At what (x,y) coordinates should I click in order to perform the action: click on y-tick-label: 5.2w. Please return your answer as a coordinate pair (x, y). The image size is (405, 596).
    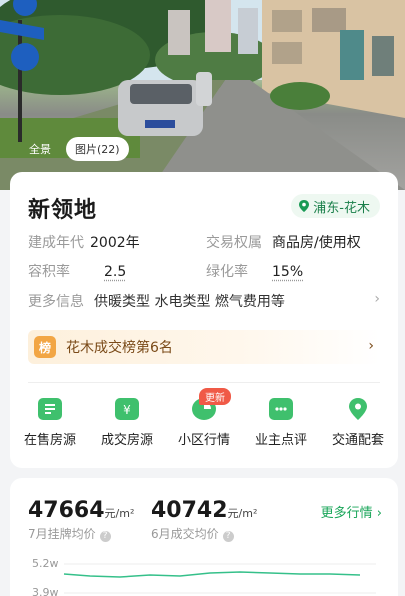
    Looking at the image, I should click on (45, 563).